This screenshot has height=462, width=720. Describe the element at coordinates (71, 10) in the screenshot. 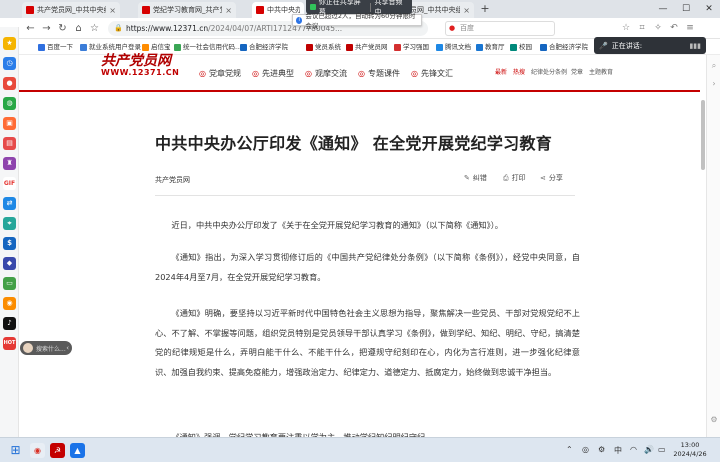

I see `browser-tab-1: 共产党员网_中共中央组织部 ×` at that location.